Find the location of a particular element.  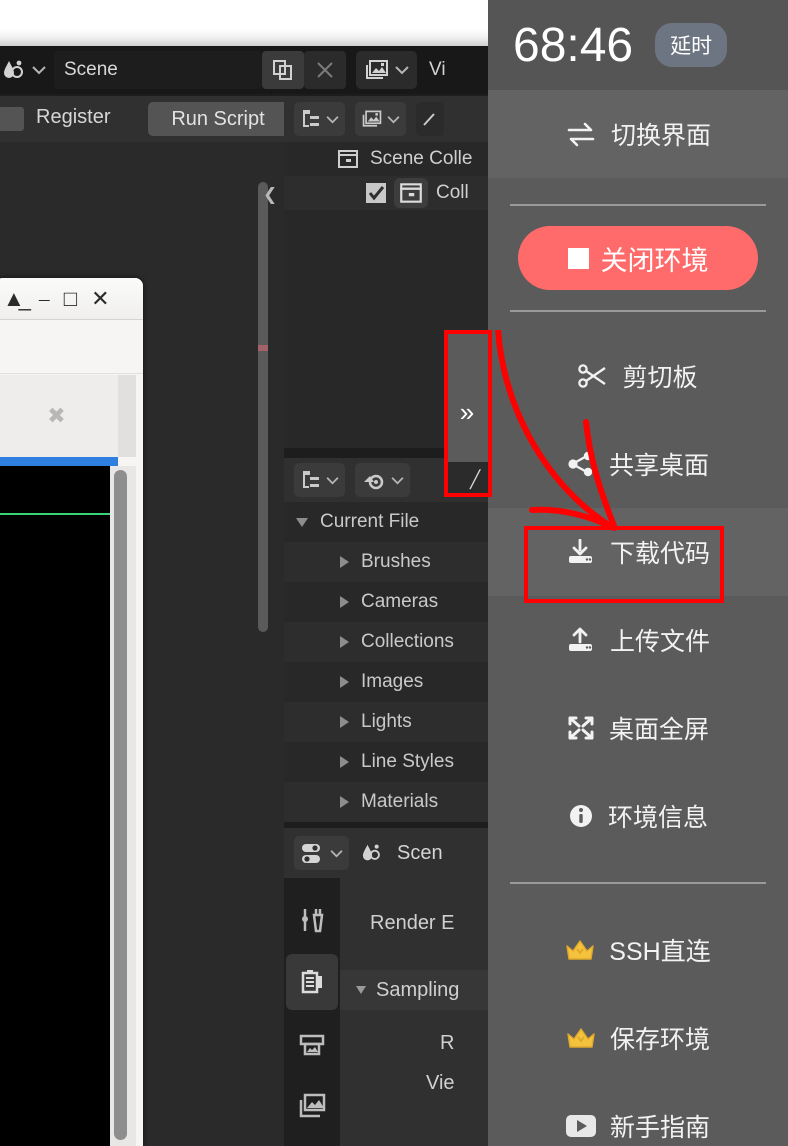

outliner-row-label: Scene Colle is located at coordinates (421, 158).